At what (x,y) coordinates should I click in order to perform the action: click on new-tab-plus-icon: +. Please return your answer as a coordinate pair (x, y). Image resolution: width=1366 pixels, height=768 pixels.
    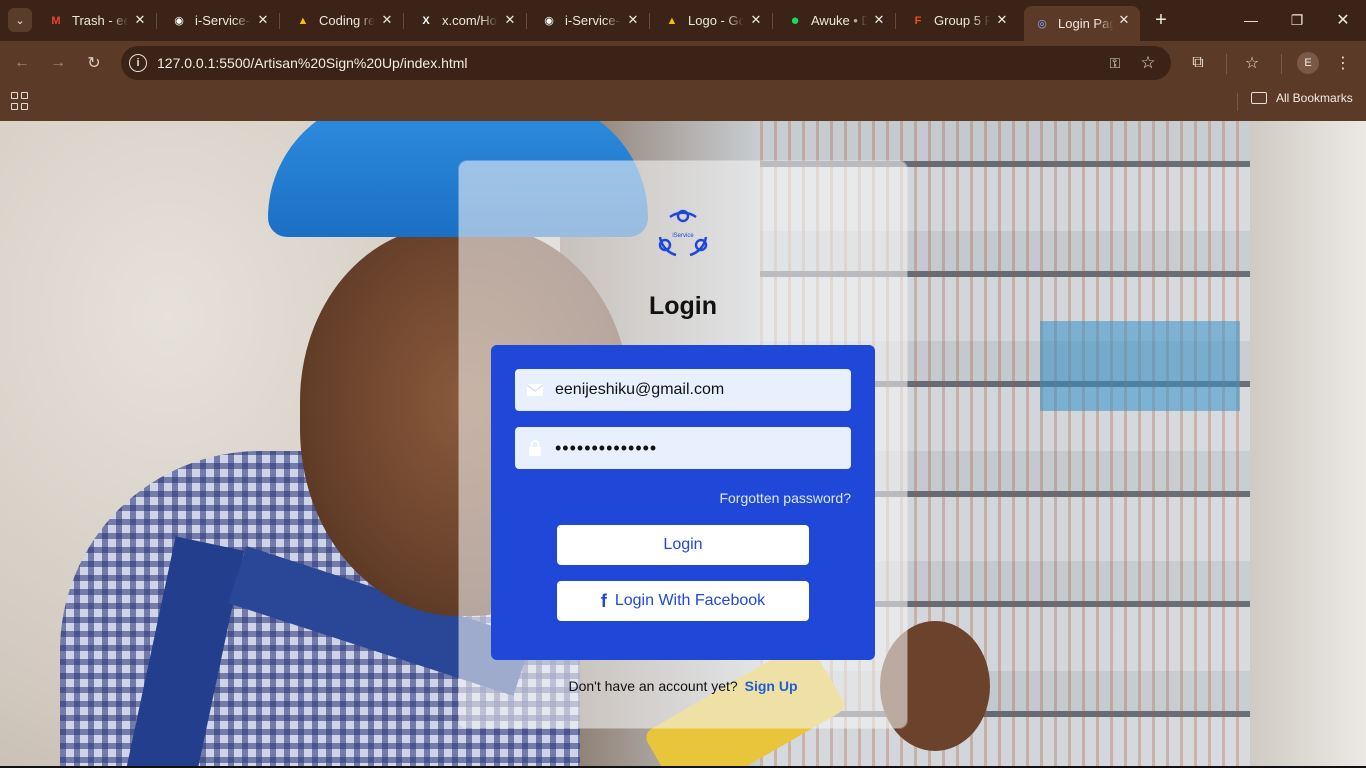
    Looking at the image, I should click on (1161, 20).